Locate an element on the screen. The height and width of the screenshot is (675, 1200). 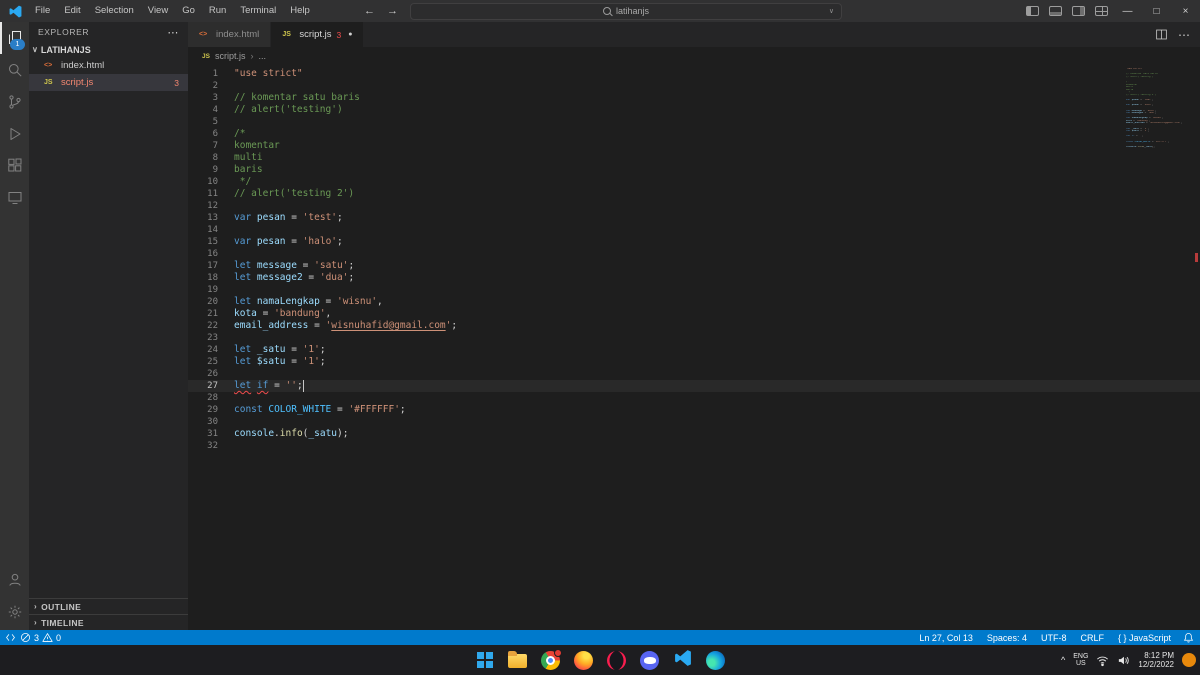
folder-root: ∨ LATIHANJS is located at coordinates (108, 49).